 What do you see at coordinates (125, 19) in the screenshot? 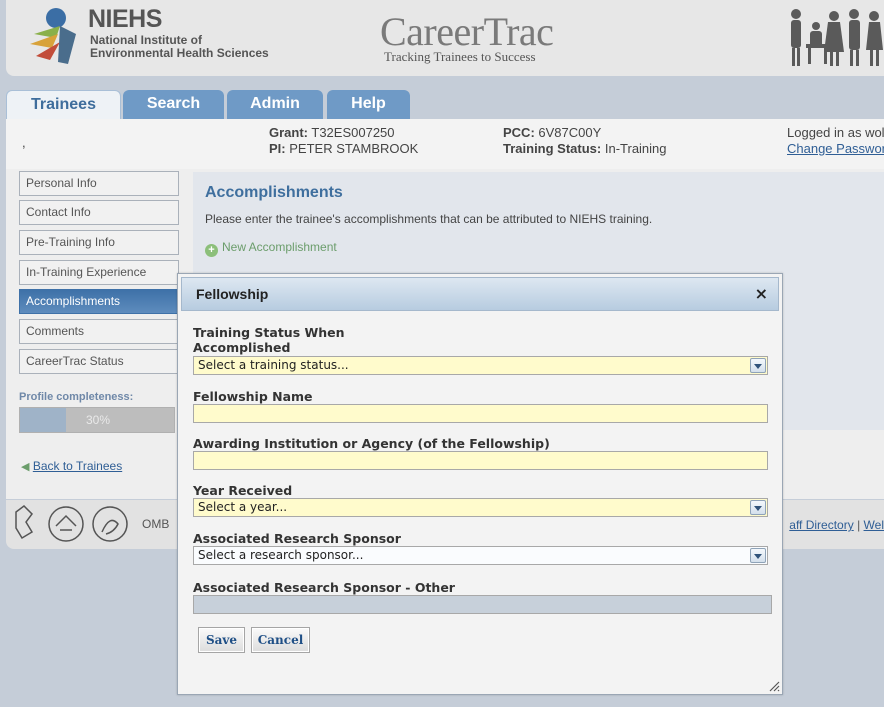
I see `org-short-name: NIEHS` at bounding box center [125, 19].